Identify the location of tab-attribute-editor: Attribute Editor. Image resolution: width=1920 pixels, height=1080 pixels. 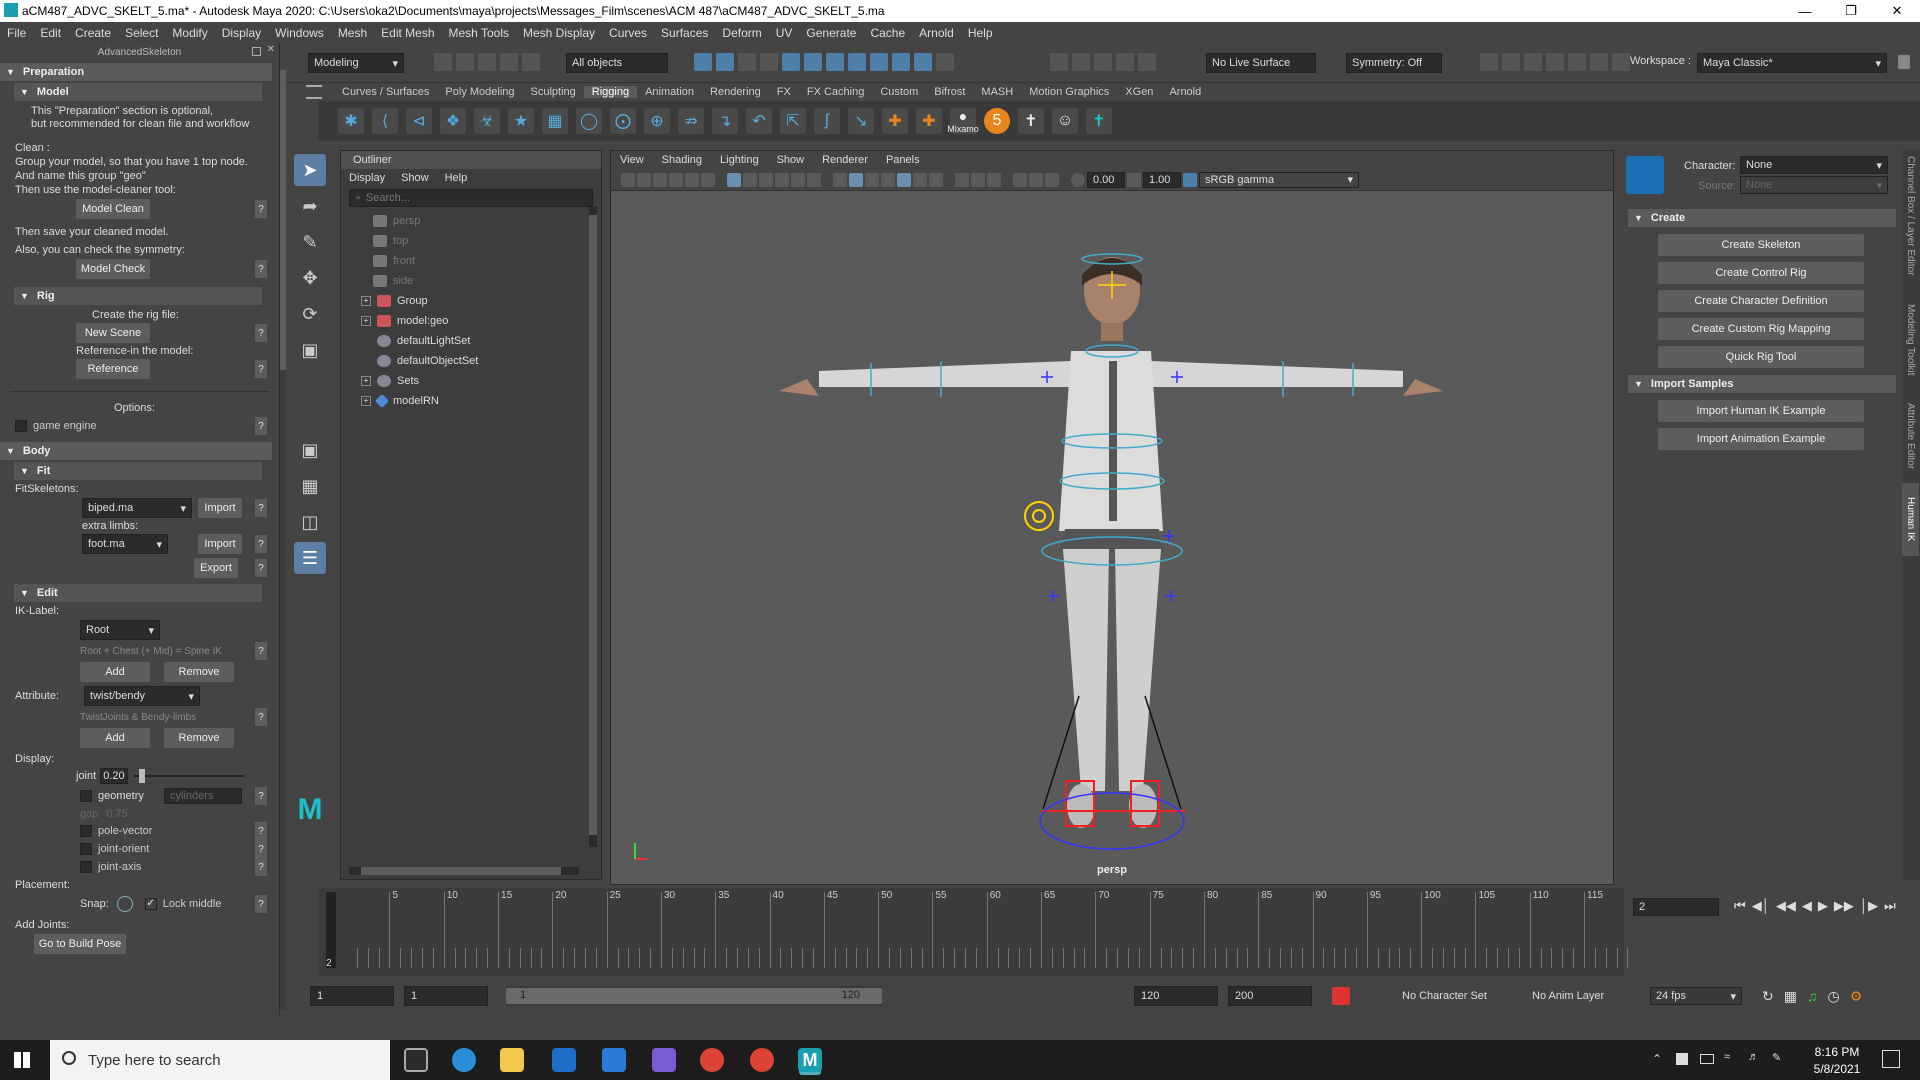
(1910, 436).